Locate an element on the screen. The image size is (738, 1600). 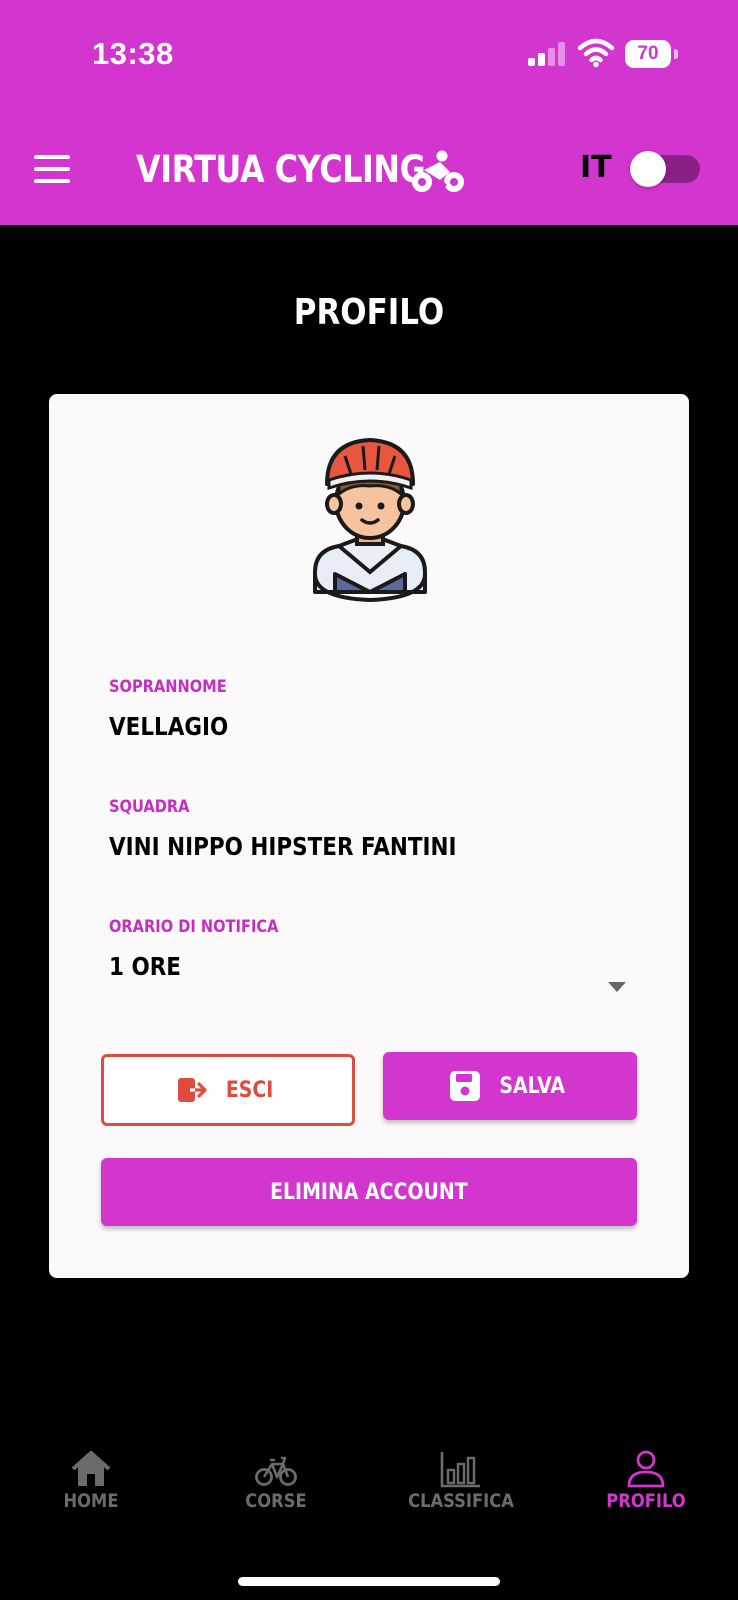
menu-button is located at coordinates (53, 169).